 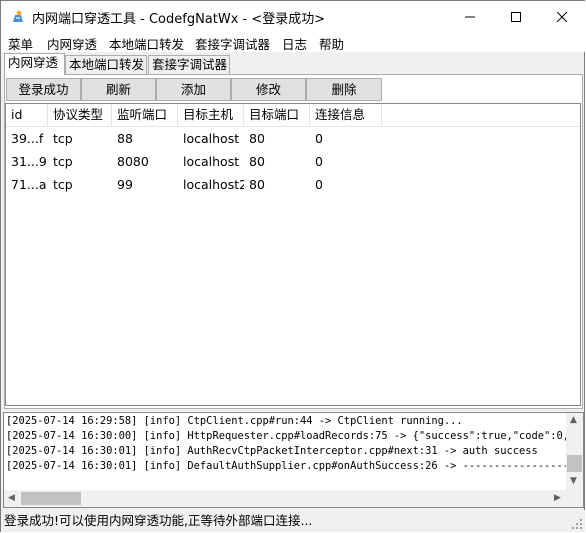 I want to click on tab-socket-debugger: 套接字调试器, so click(x=189, y=64).